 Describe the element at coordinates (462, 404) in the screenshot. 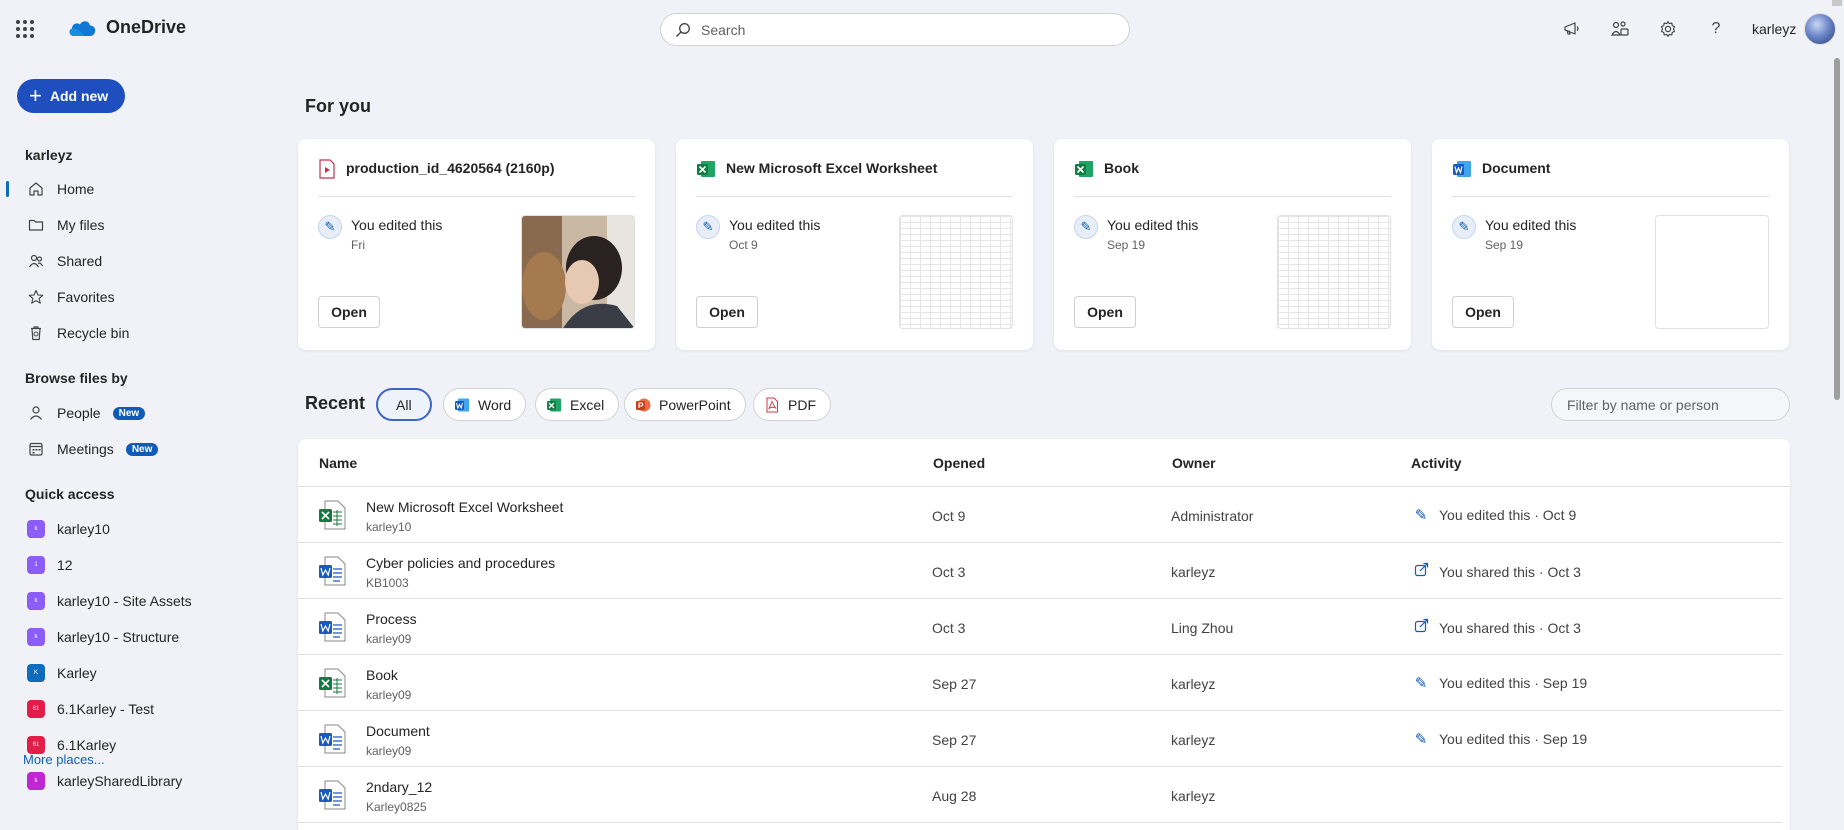

I see `word-icon` at that location.